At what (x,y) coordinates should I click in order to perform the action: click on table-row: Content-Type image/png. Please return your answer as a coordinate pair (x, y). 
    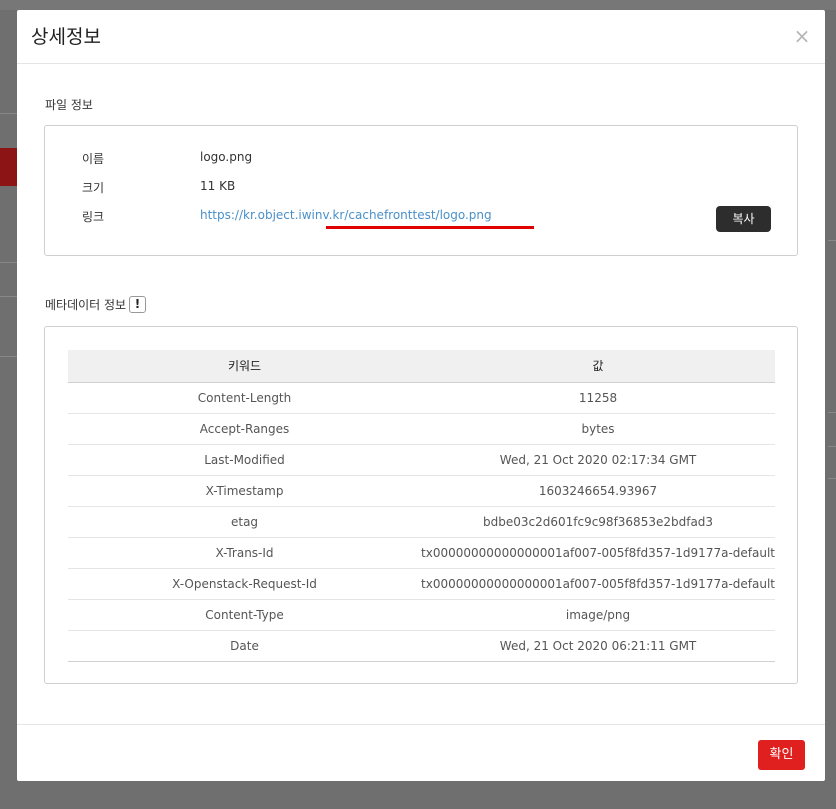
    Looking at the image, I should click on (421, 615).